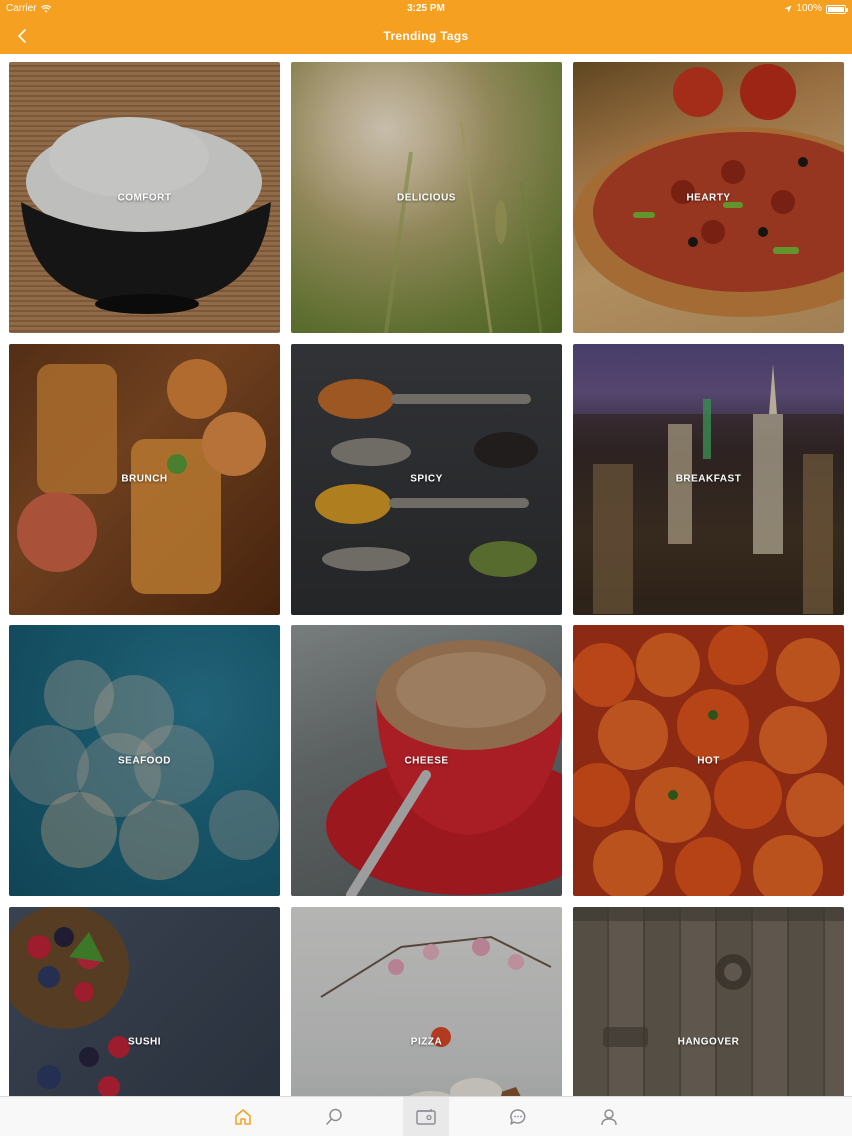 This screenshot has height=1136, width=852. Describe the element at coordinates (144, 1042) in the screenshot. I see `tile-label: SUSHI` at that location.